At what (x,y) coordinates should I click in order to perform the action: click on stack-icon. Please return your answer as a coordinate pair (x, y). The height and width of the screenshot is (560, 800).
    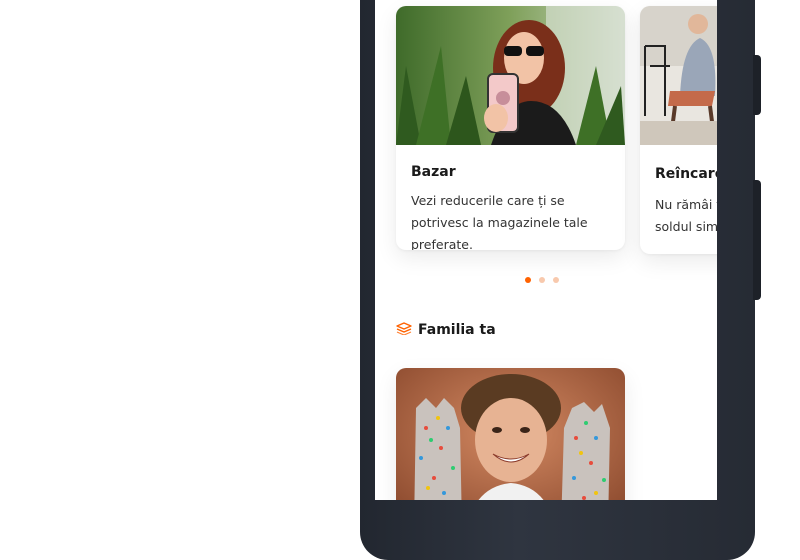
    Looking at the image, I should click on (404, 329).